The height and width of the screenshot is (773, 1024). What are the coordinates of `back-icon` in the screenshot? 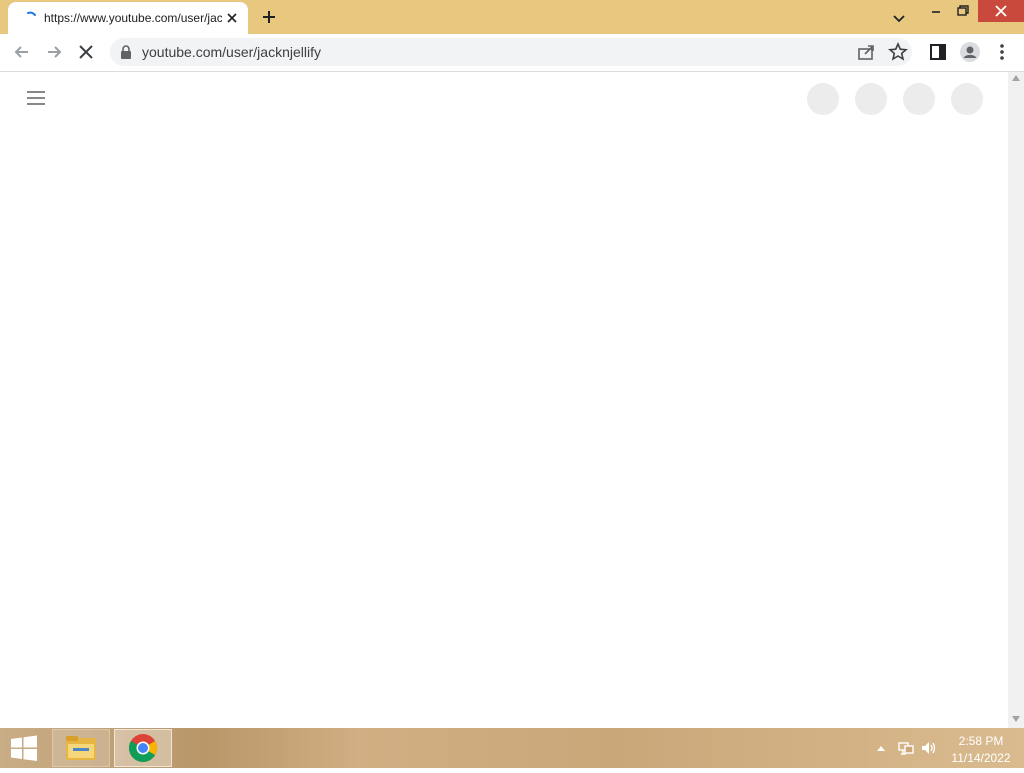 It's located at (22, 52).